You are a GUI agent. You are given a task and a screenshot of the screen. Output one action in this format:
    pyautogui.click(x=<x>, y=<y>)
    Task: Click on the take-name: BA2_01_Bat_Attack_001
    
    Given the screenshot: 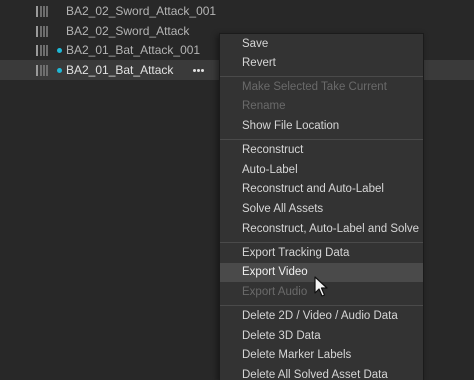 What is the action you would take?
    pyautogui.click(x=133, y=50)
    